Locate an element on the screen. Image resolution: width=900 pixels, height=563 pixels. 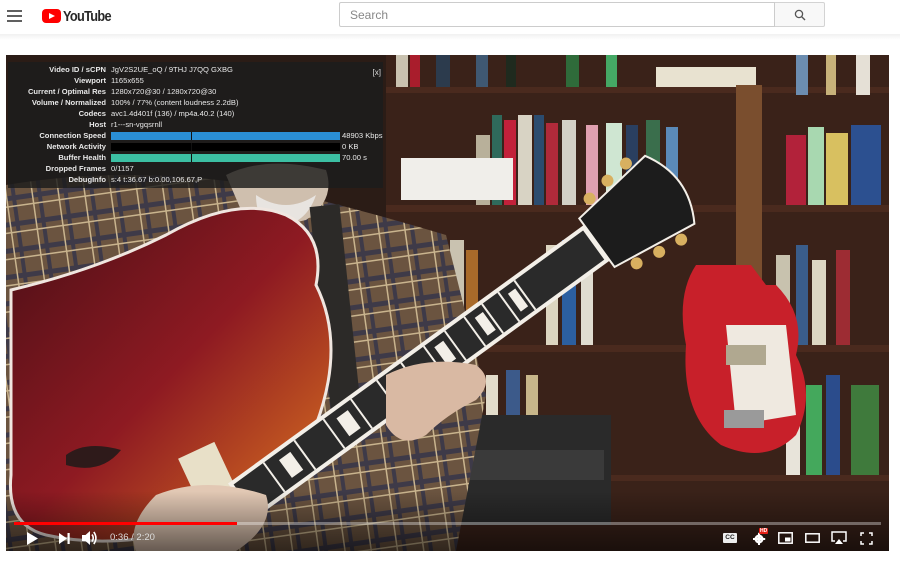
logo-text: YouTube is located at coordinates (87, 16).